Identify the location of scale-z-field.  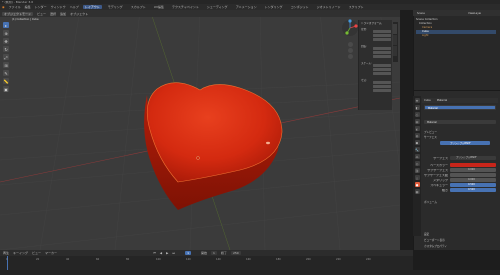
(382, 73).